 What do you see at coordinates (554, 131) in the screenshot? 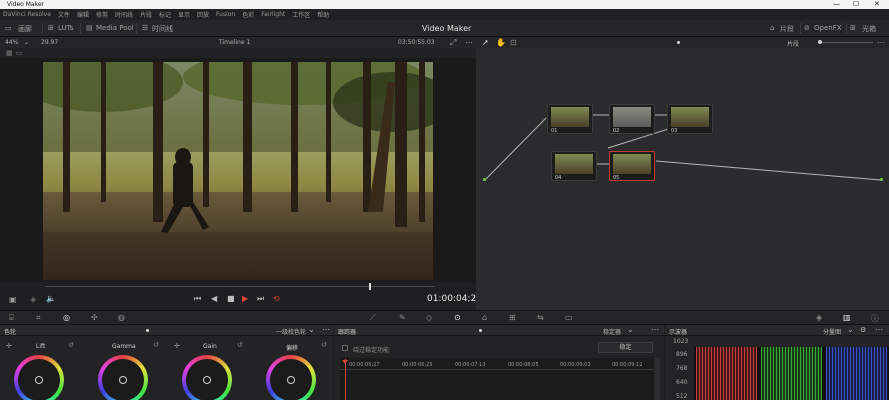
I see `node-label: 01` at bounding box center [554, 131].